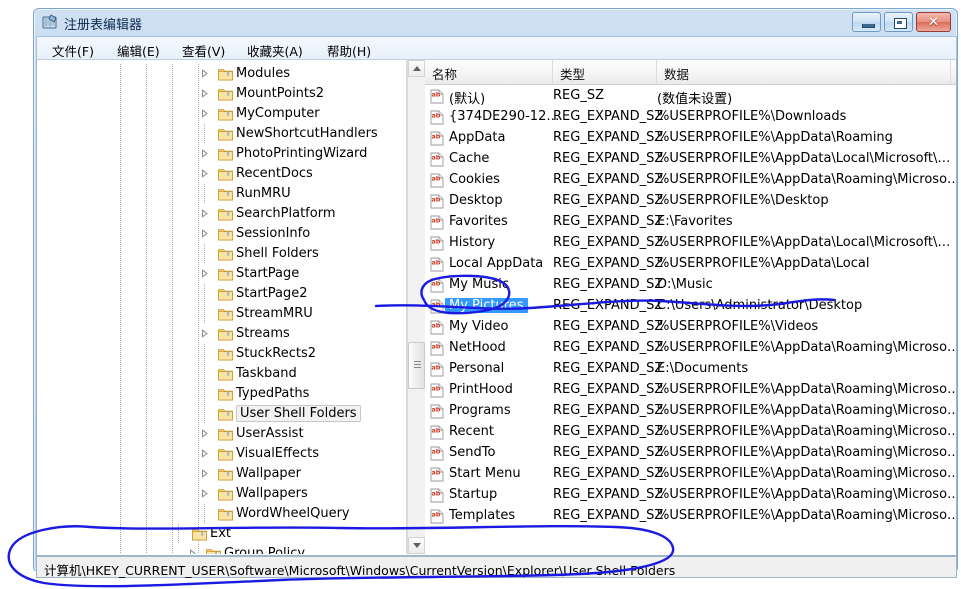 The image size is (961, 589). What do you see at coordinates (228, 174) in the screenshot?
I see `tree-item-5: RecentDocs` at bounding box center [228, 174].